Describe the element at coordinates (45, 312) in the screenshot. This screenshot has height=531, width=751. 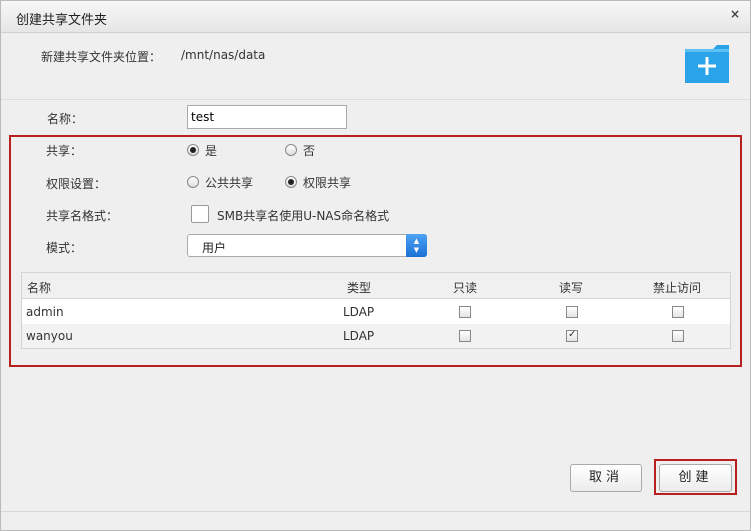
I see `user-name: admin` at that location.